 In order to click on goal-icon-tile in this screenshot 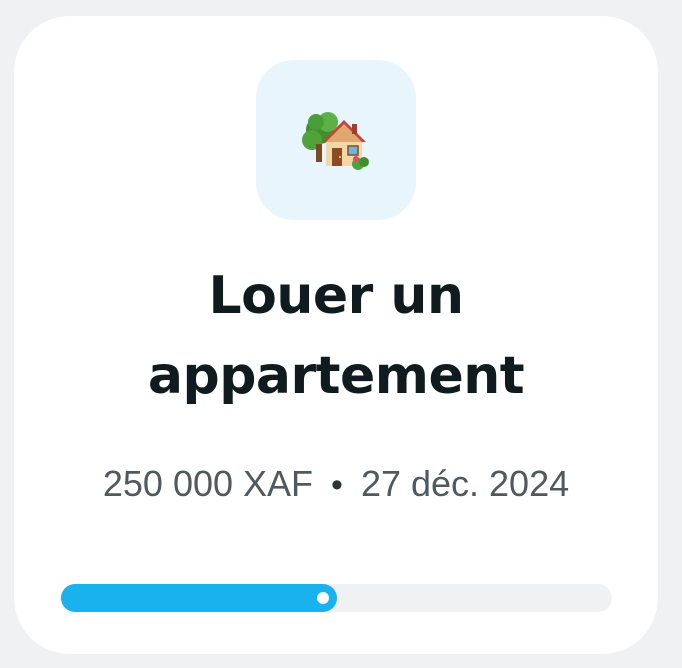, I will do `click(336, 140)`.